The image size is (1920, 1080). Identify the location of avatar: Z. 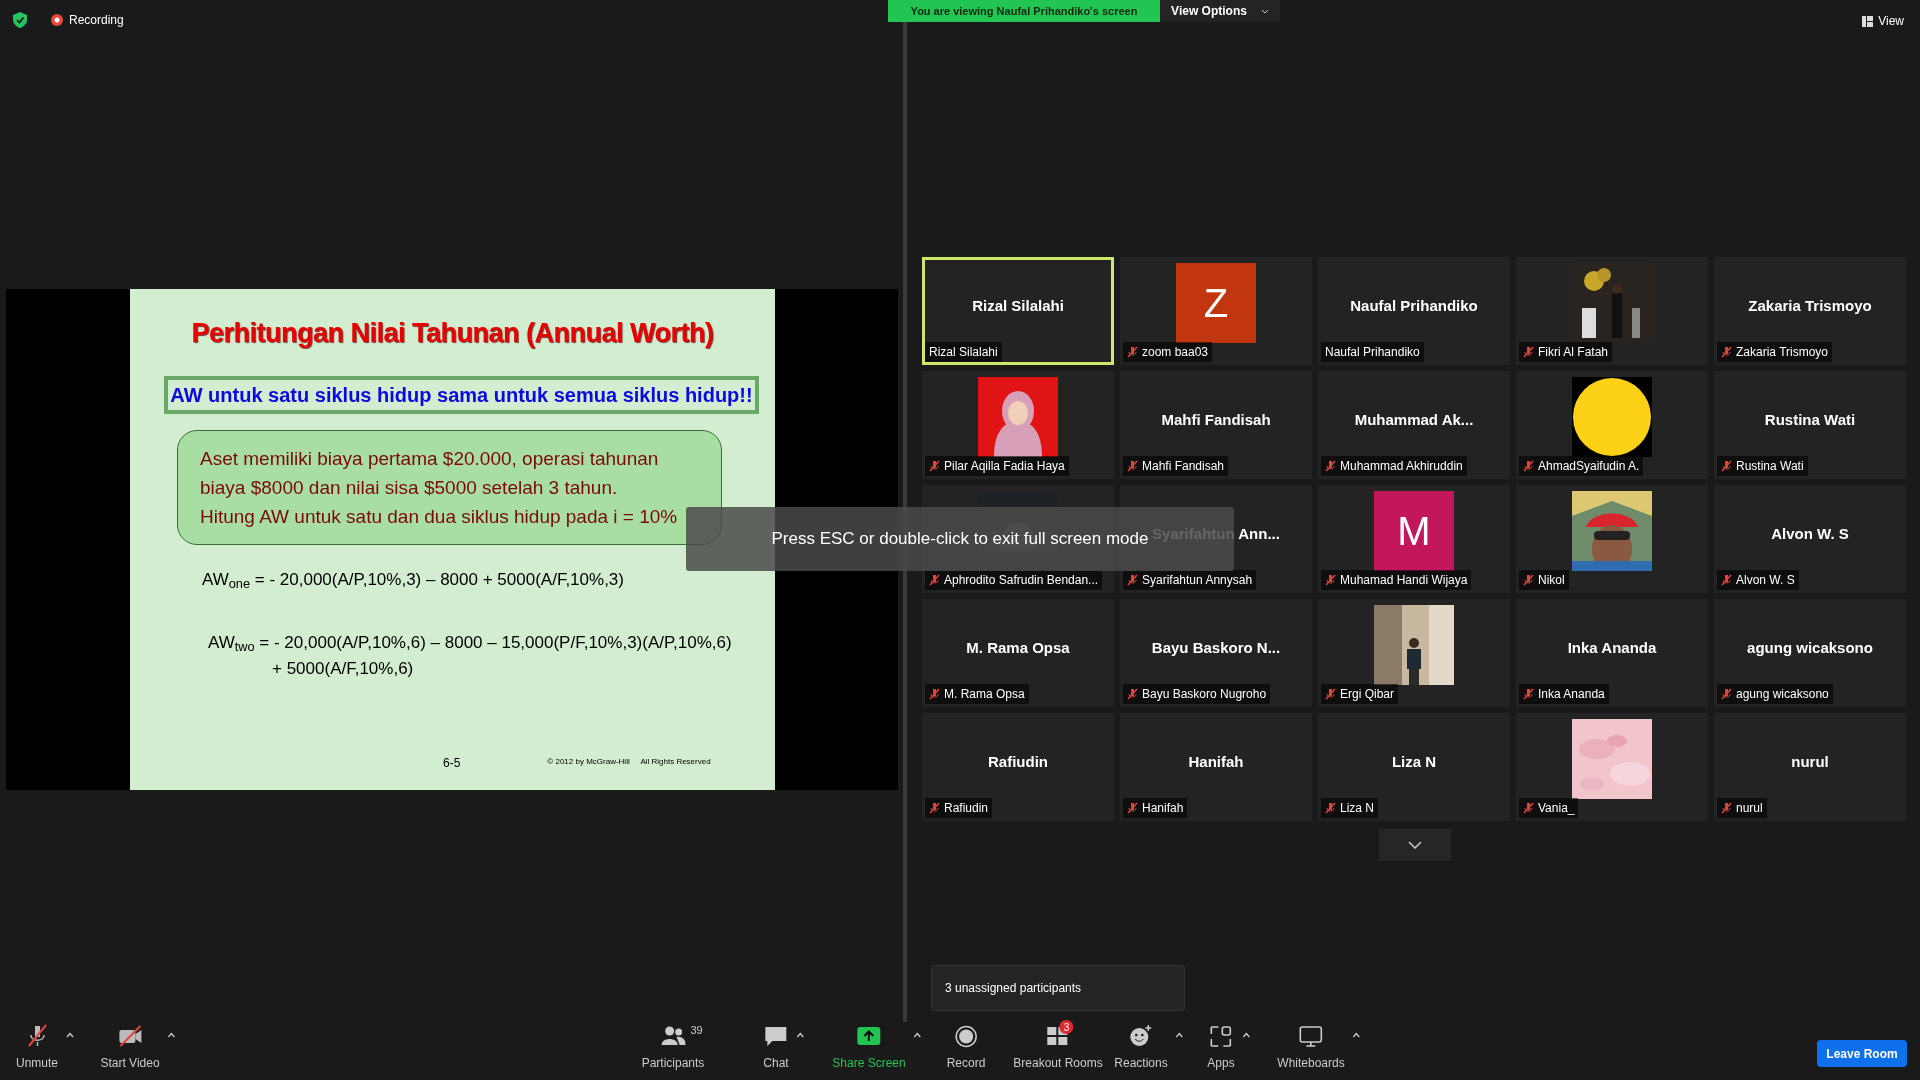
(1216, 303).